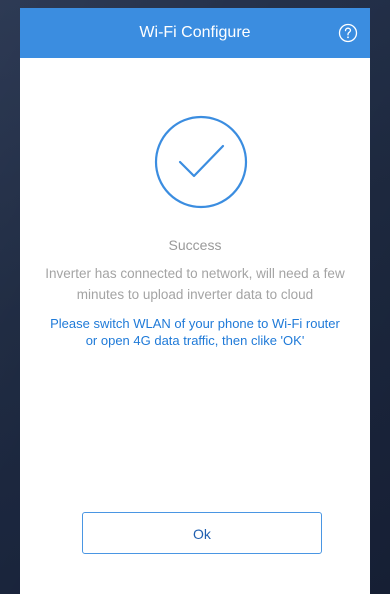 This screenshot has height=594, width=390. Describe the element at coordinates (195, 245) in the screenshot. I see `status-text: Success` at that location.